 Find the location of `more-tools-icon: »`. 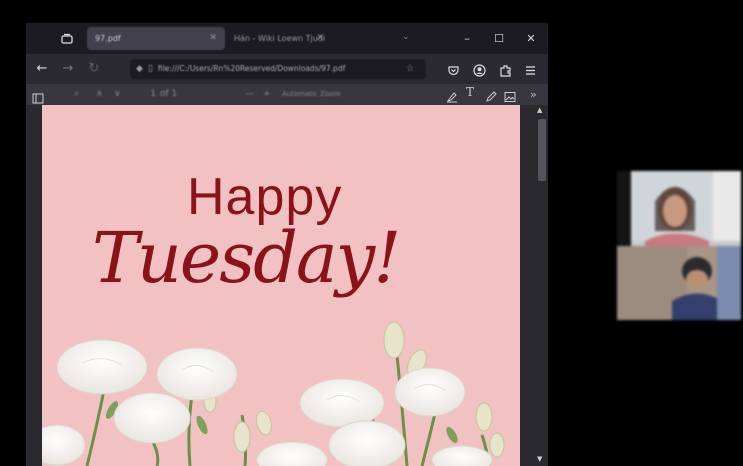

more-tools-icon: » is located at coordinates (533, 94).